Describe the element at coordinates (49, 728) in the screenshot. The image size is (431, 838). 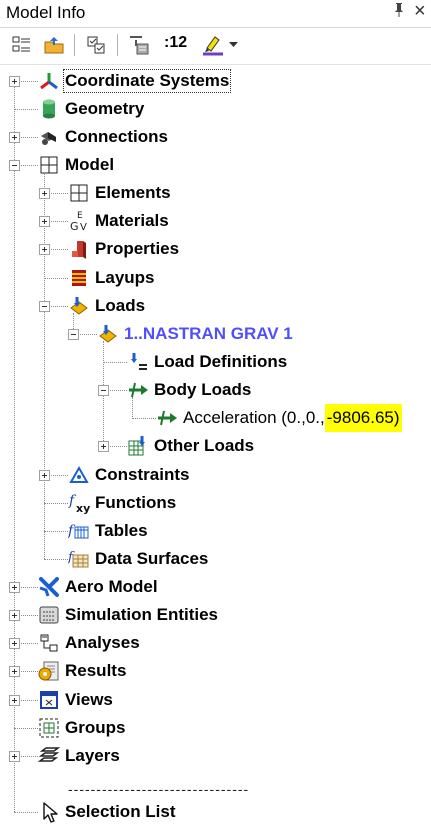
I see `groups-icon` at that location.